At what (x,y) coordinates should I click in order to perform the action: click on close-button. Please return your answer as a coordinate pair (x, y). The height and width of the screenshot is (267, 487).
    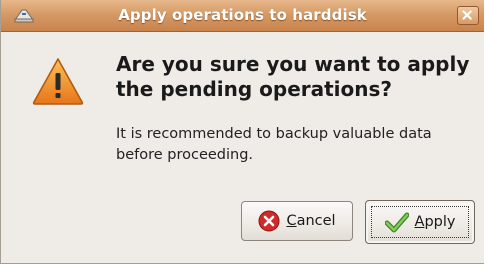
    Looking at the image, I should click on (468, 15).